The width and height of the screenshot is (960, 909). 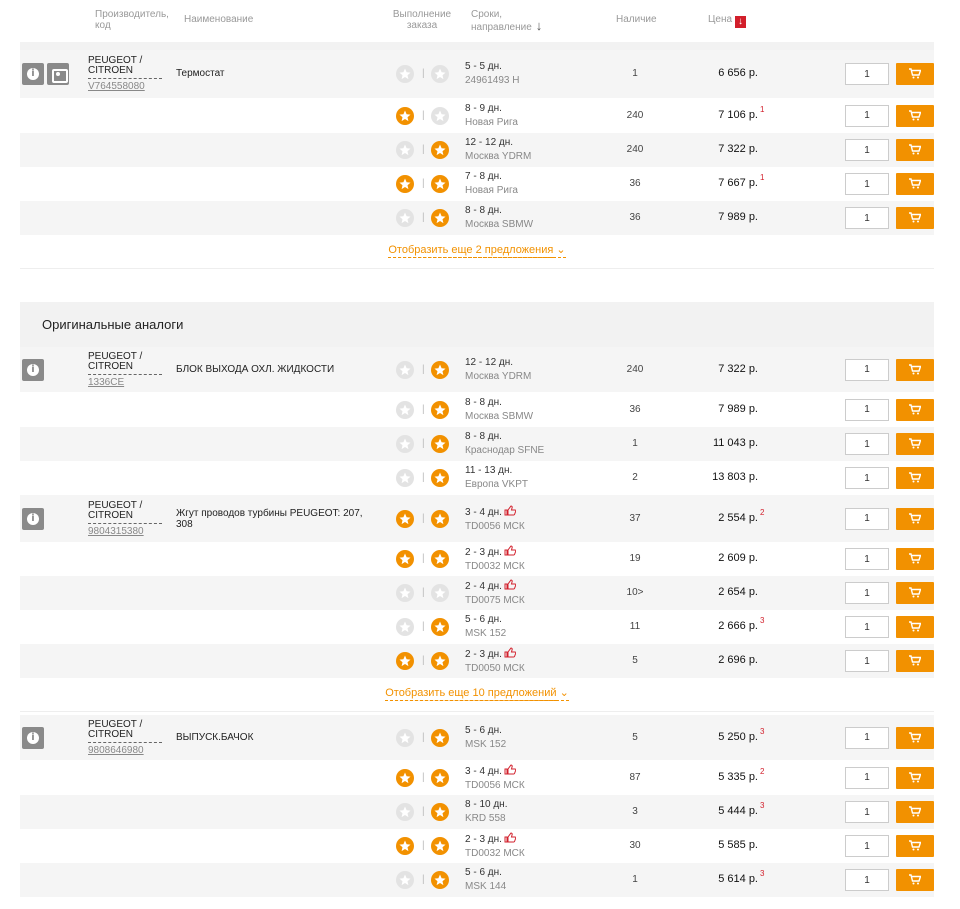 I want to click on part-name: Термостат, so click(x=200, y=73).